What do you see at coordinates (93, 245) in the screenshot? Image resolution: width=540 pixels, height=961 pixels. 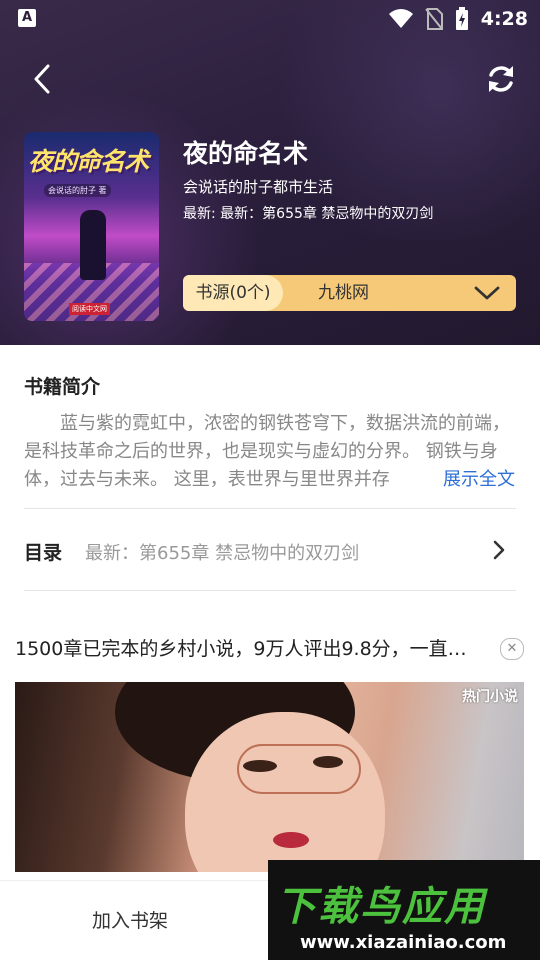 I see `cover-figure` at bounding box center [93, 245].